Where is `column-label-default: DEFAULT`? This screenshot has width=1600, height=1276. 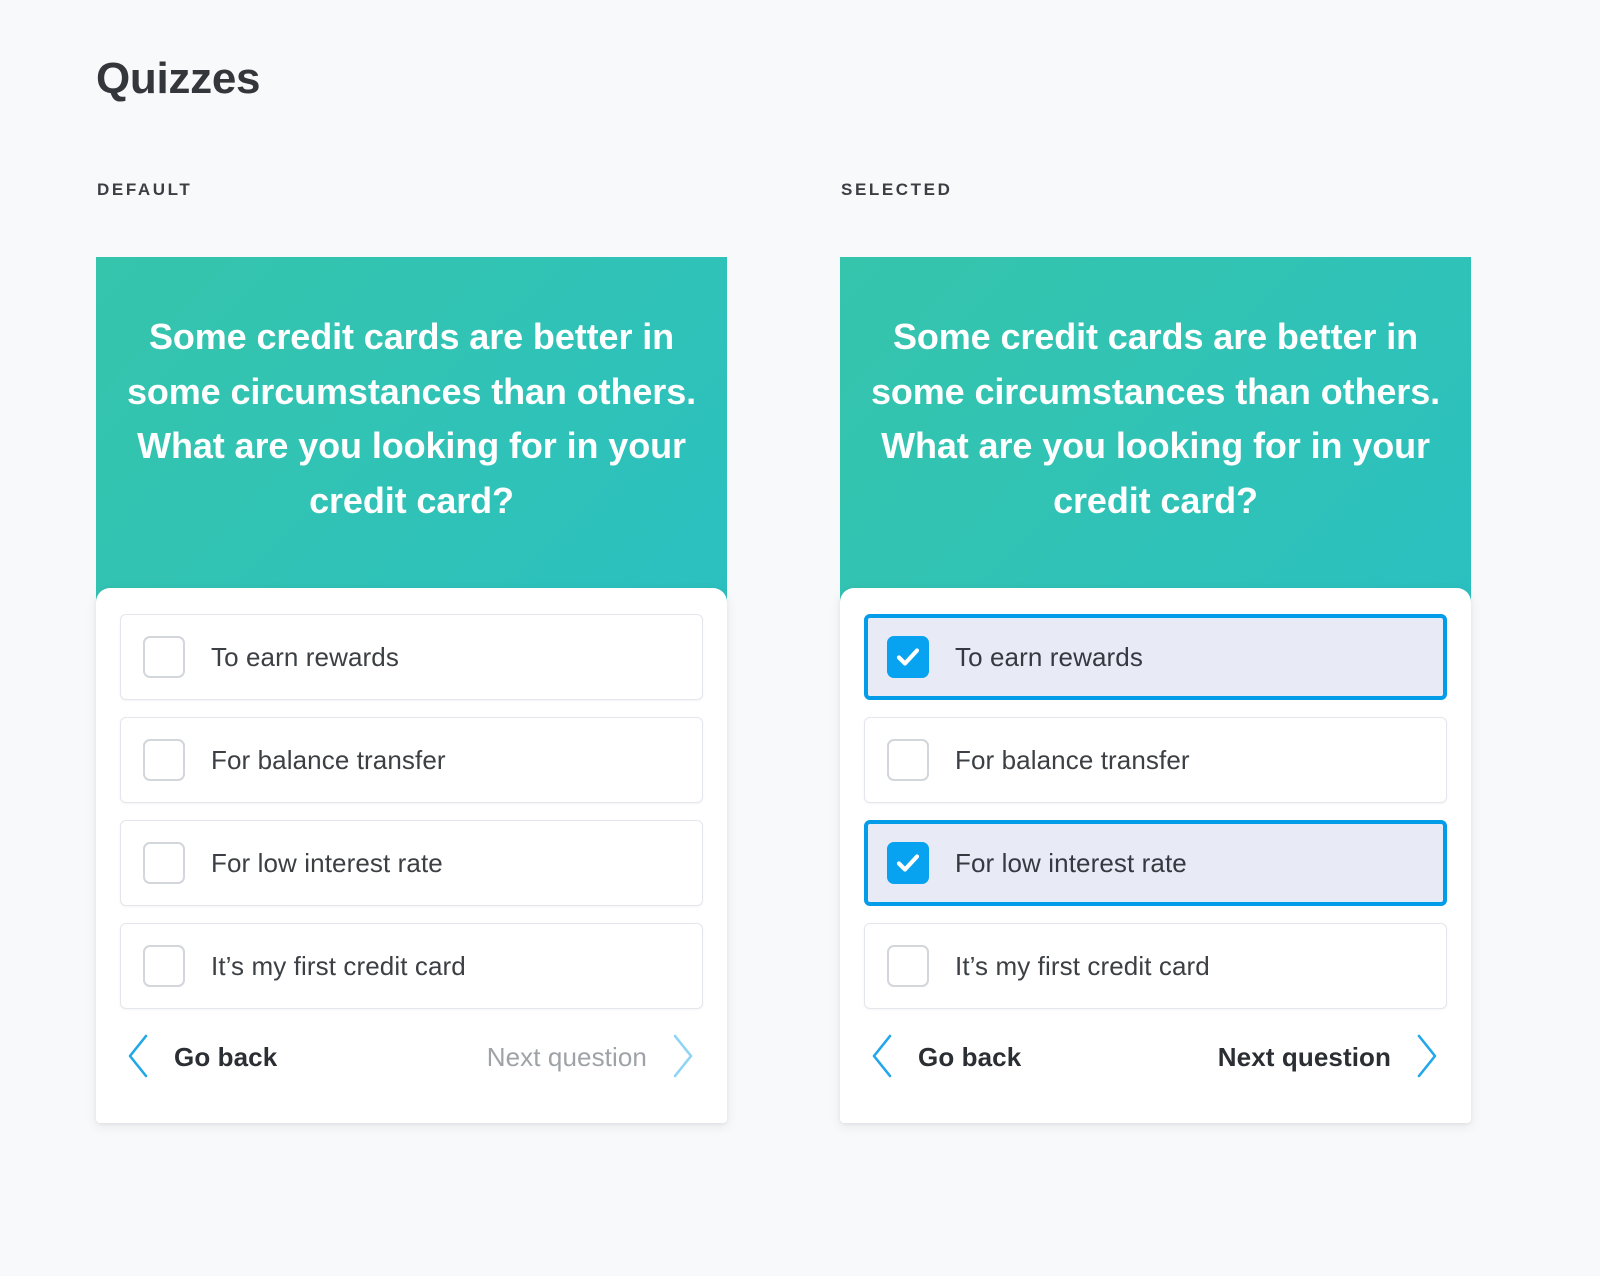
column-label-default: DEFAULT is located at coordinates (145, 189).